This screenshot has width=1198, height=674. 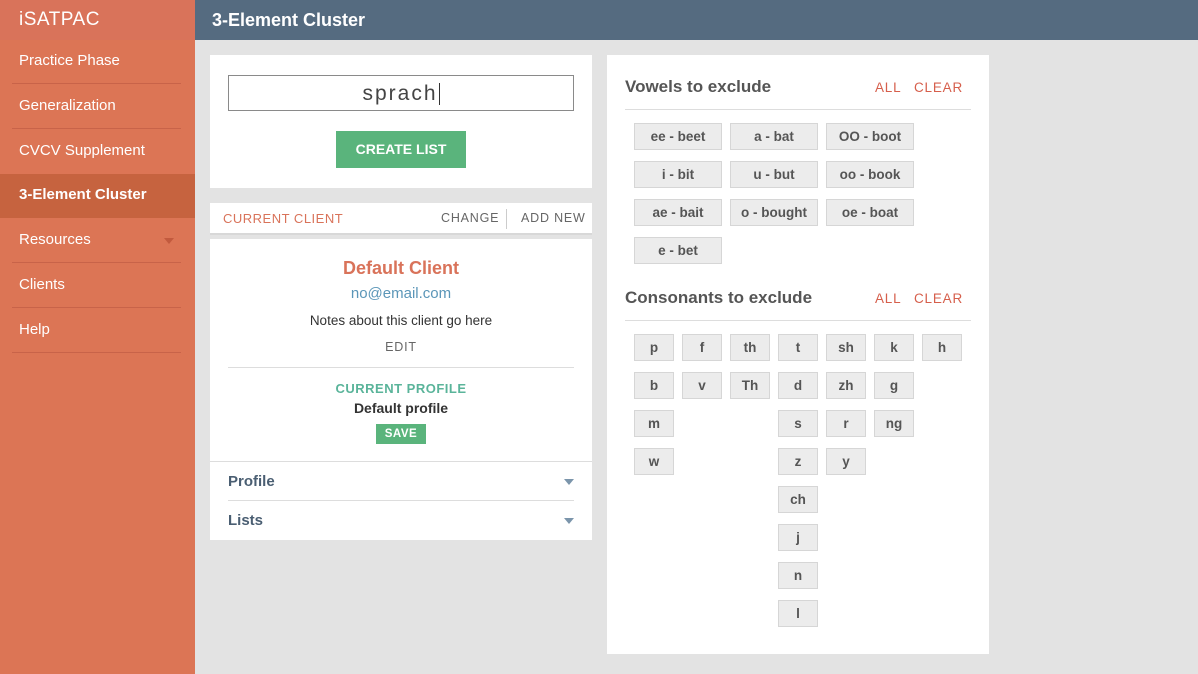 What do you see at coordinates (798, 385) in the screenshot?
I see `consonant-chip: d` at bounding box center [798, 385].